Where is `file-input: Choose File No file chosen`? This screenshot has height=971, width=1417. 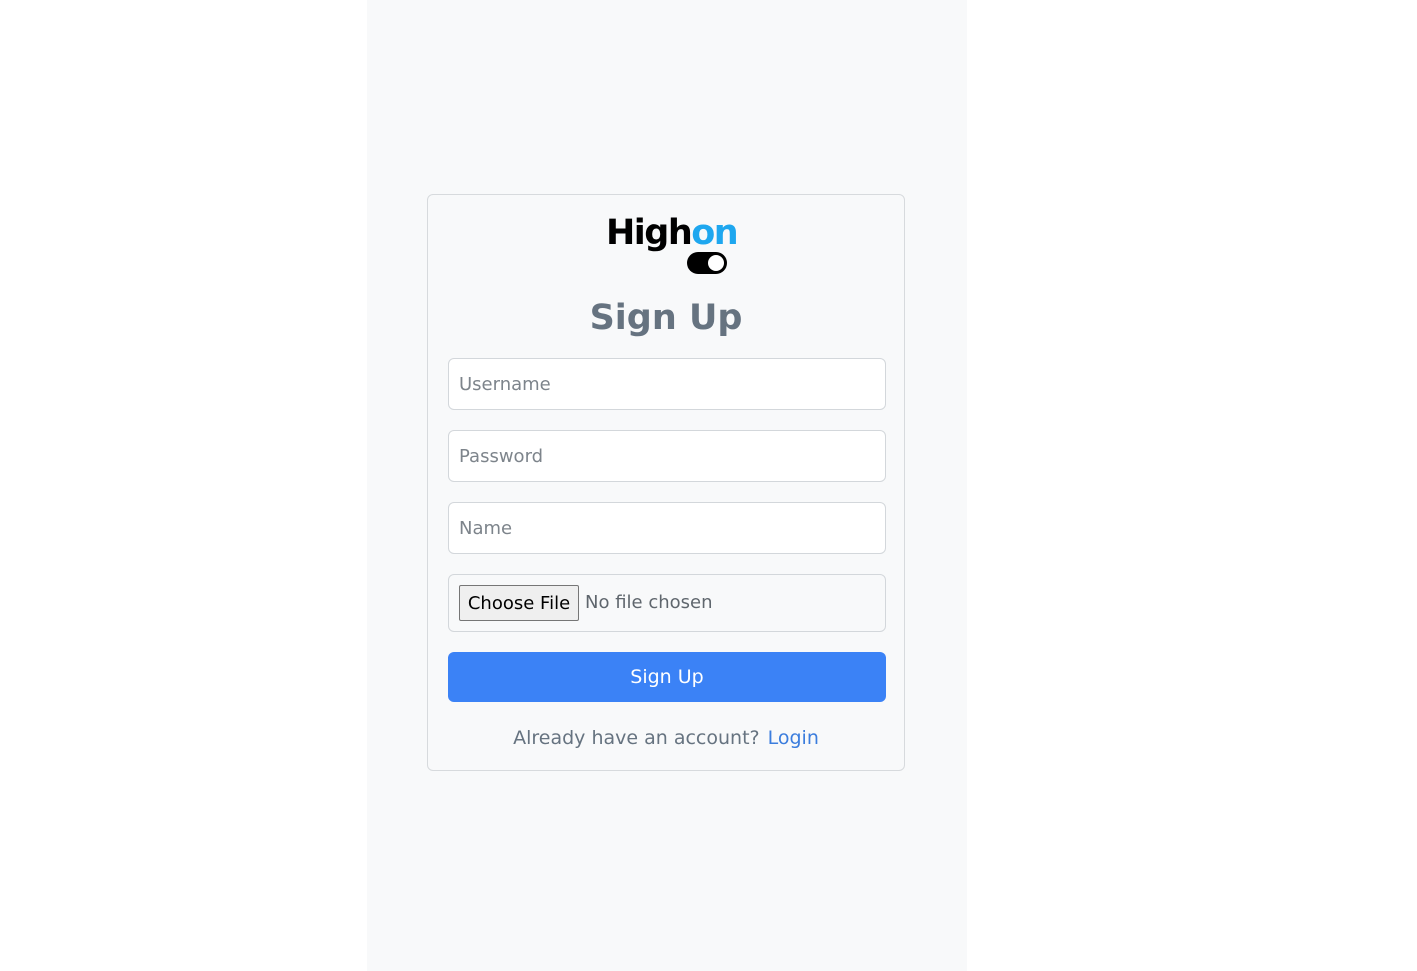 file-input: Choose File No file chosen is located at coordinates (667, 603).